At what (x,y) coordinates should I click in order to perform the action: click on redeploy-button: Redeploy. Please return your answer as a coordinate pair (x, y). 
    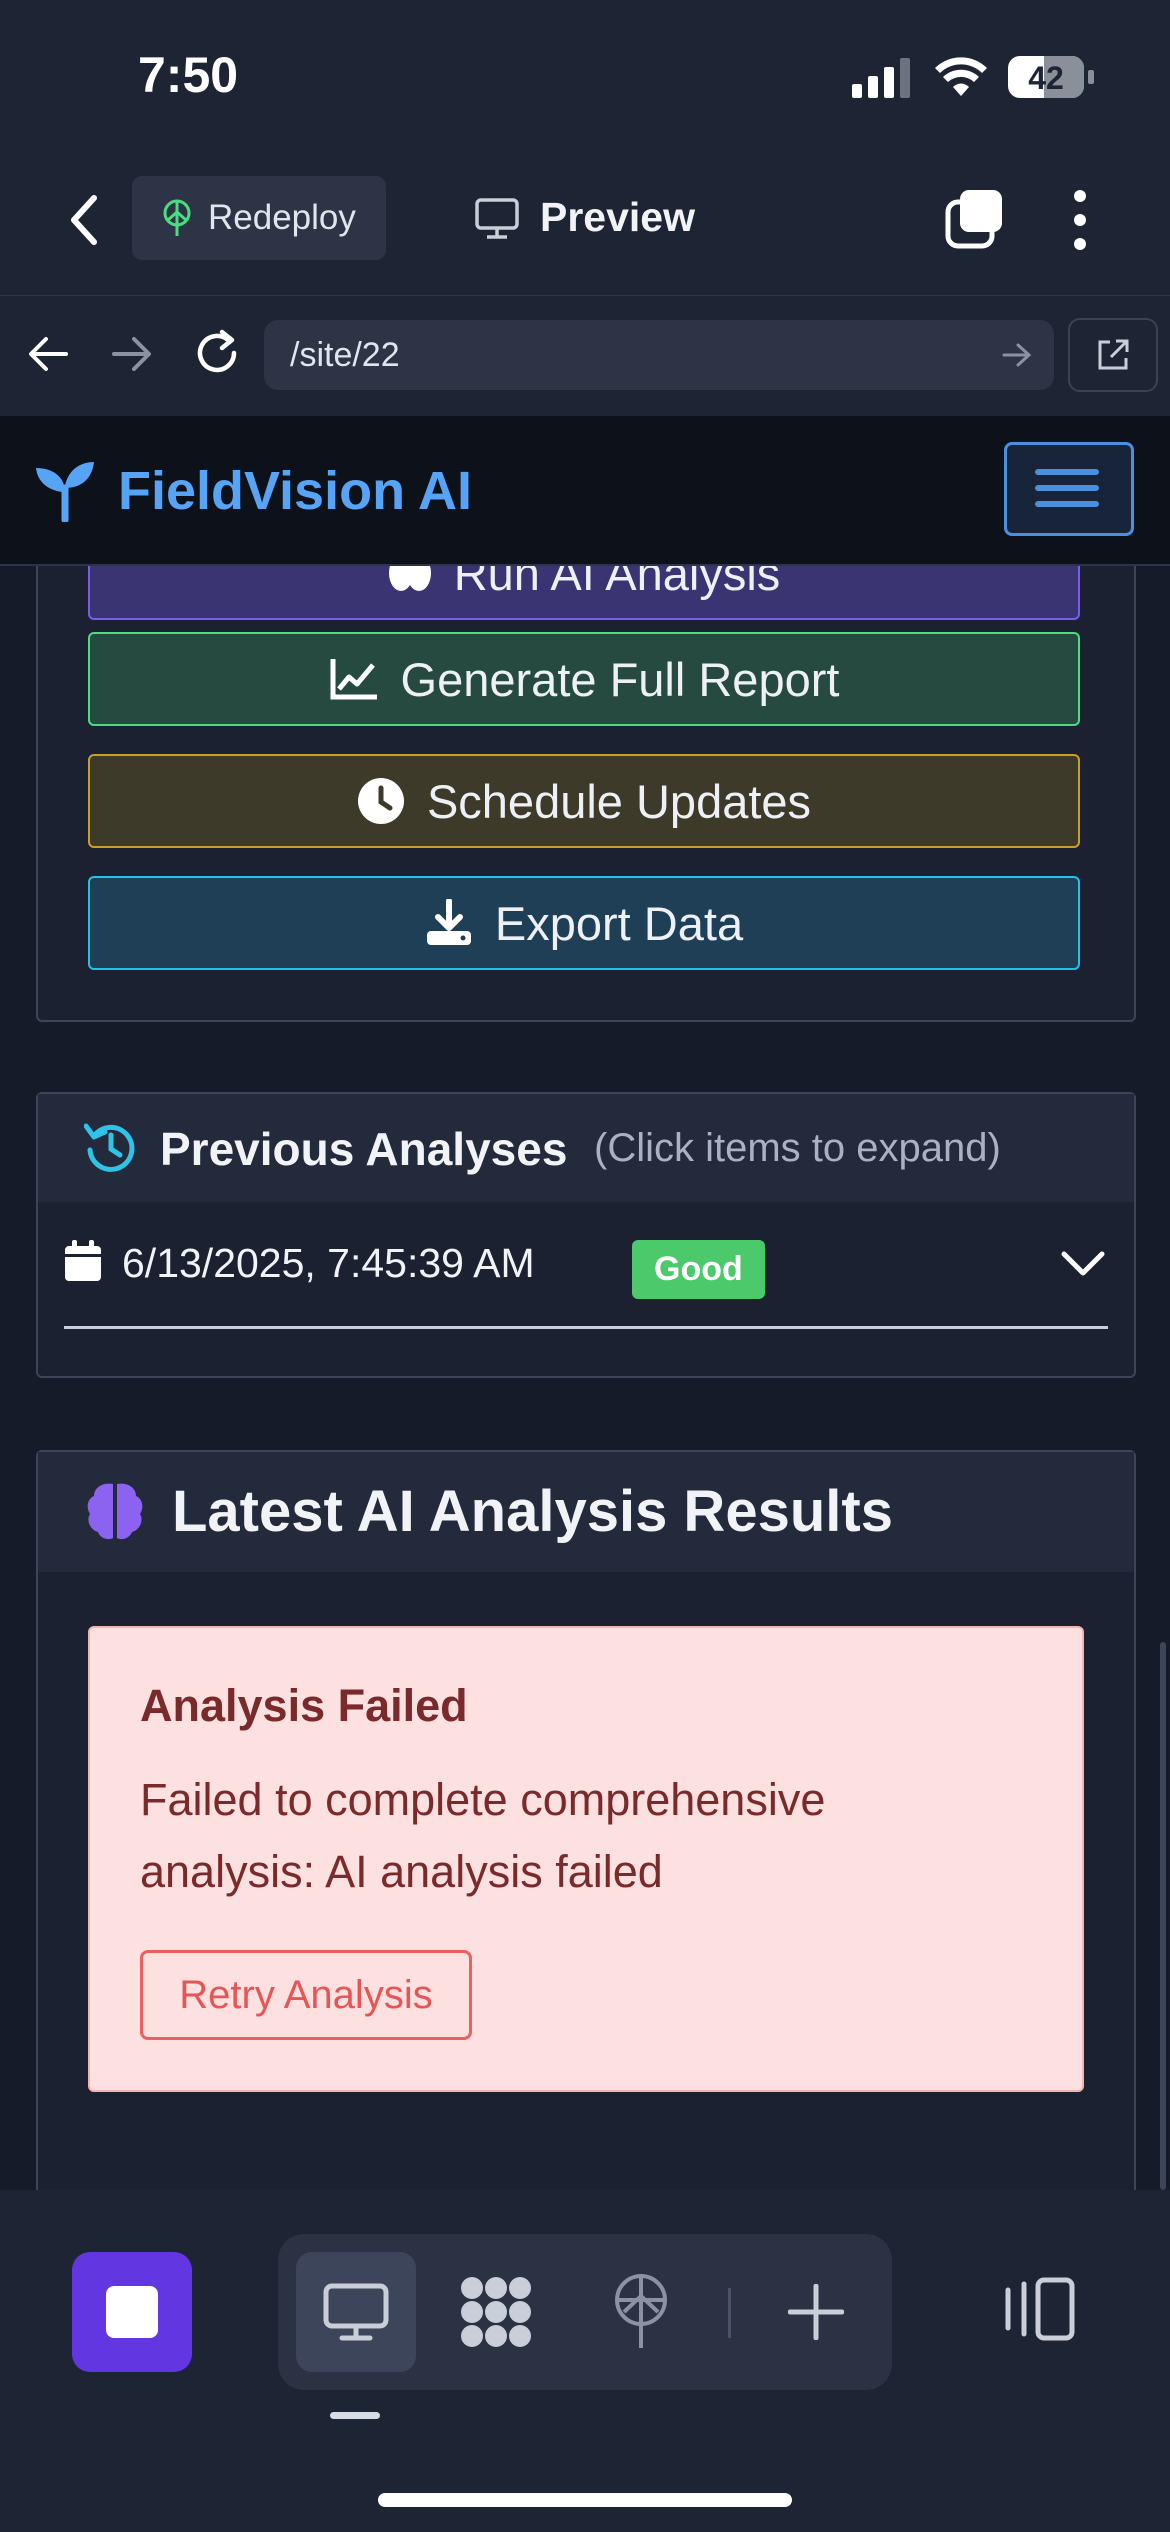
    Looking at the image, I should click on (259, 218).